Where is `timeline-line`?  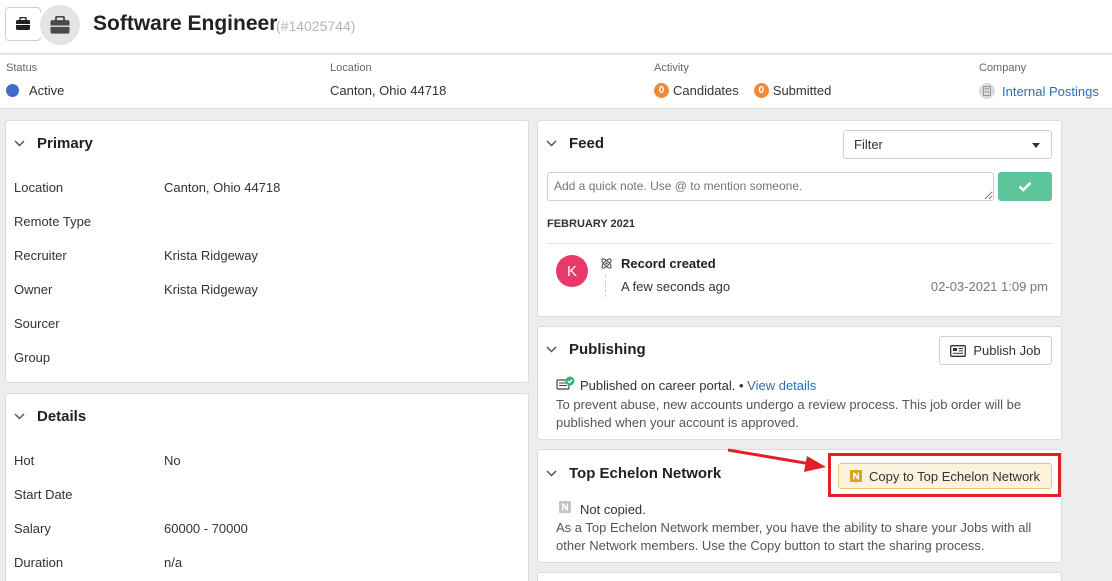 timeline-line is located at coordinates (605, 286).